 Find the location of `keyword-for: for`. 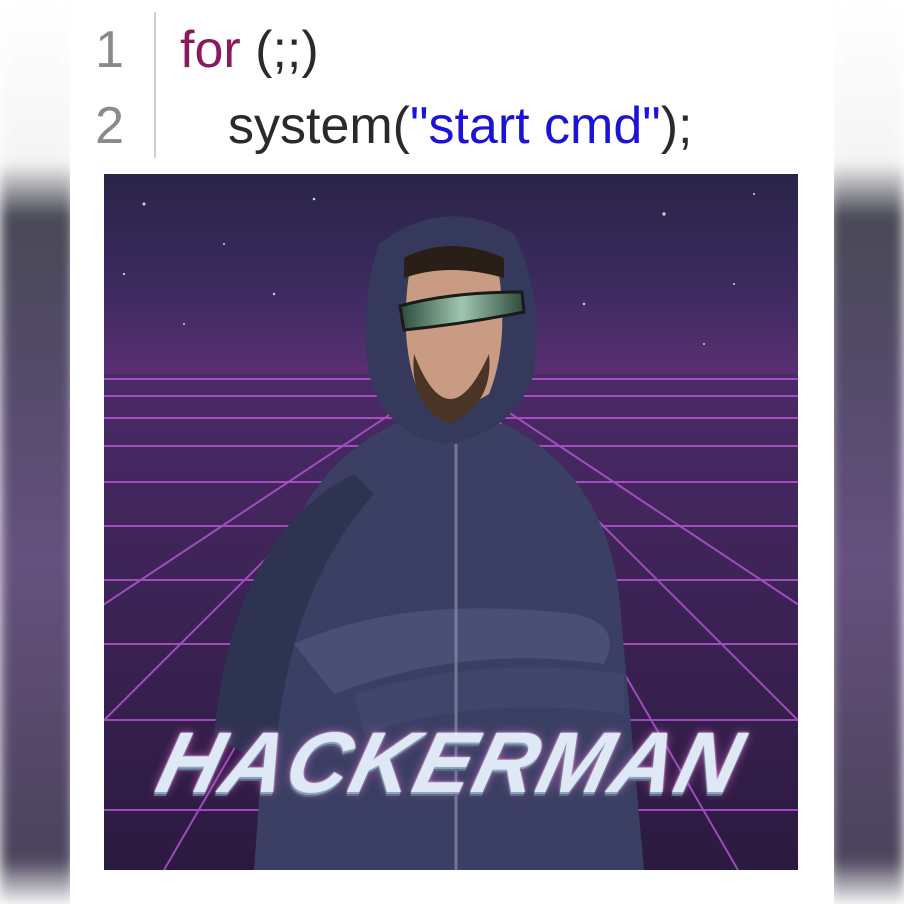

keyword-for: for is located at coordinates (210, 50).